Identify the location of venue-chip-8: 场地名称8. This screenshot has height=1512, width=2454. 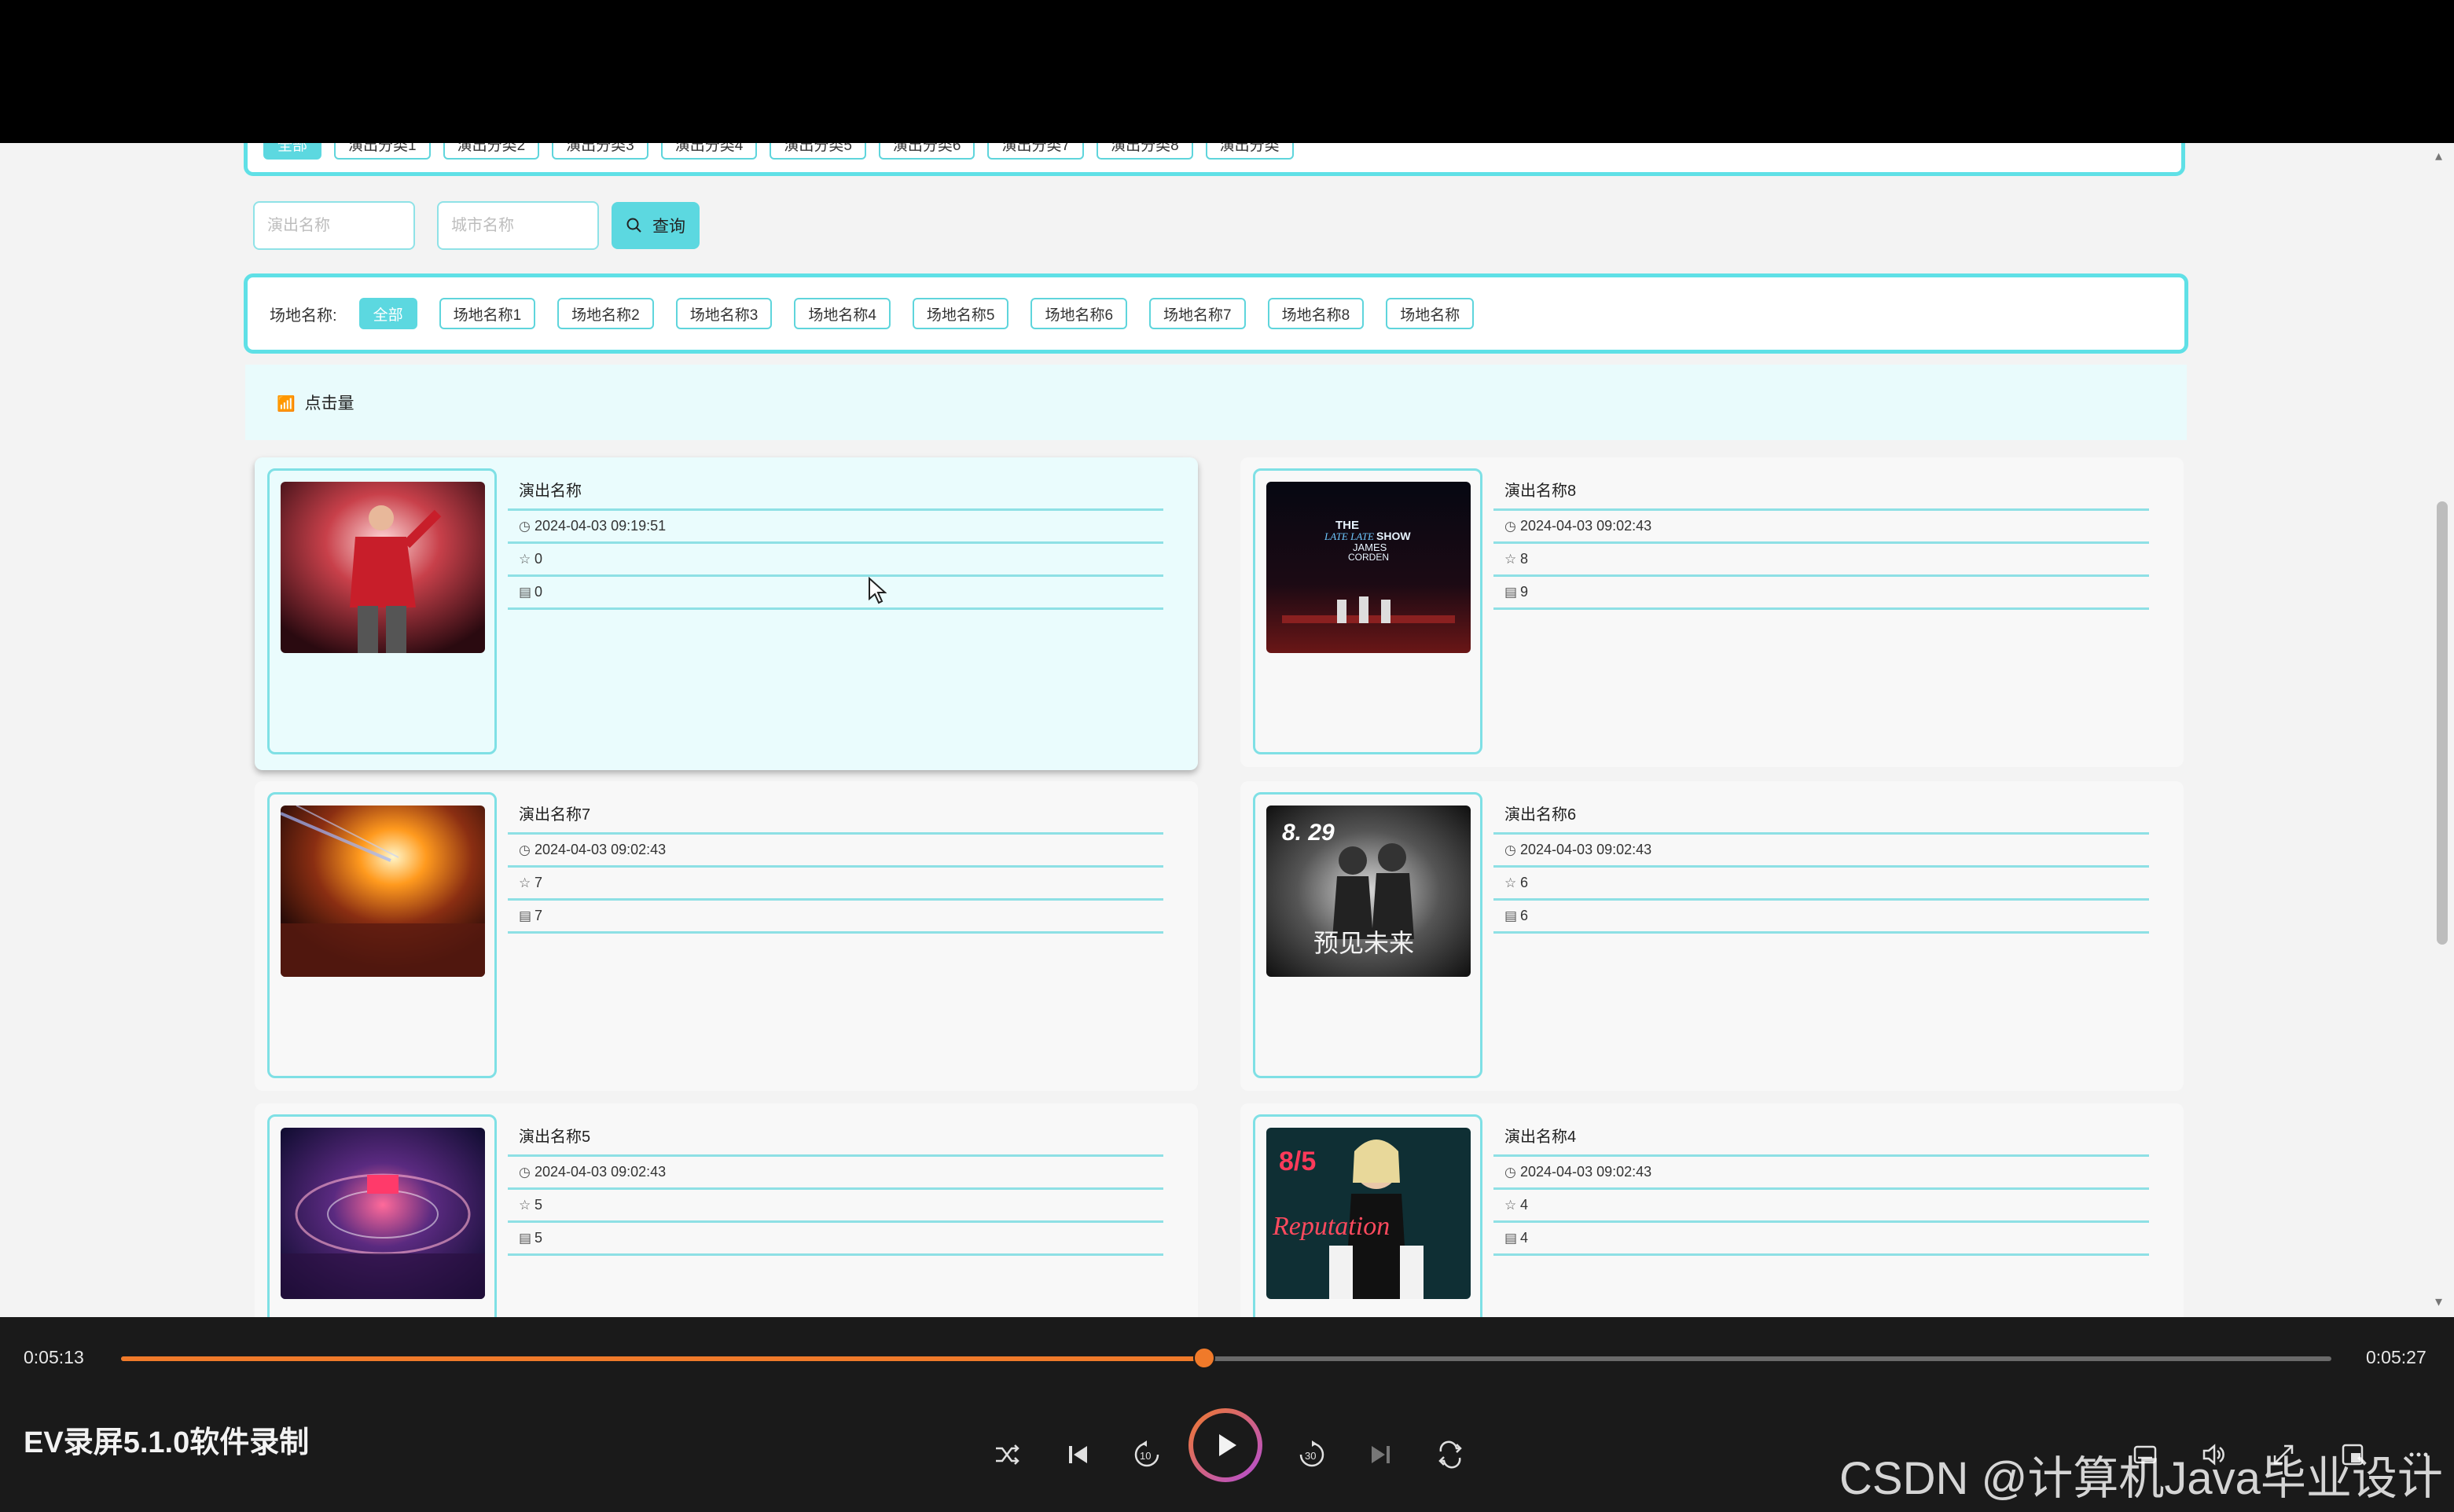
(1316, 314).